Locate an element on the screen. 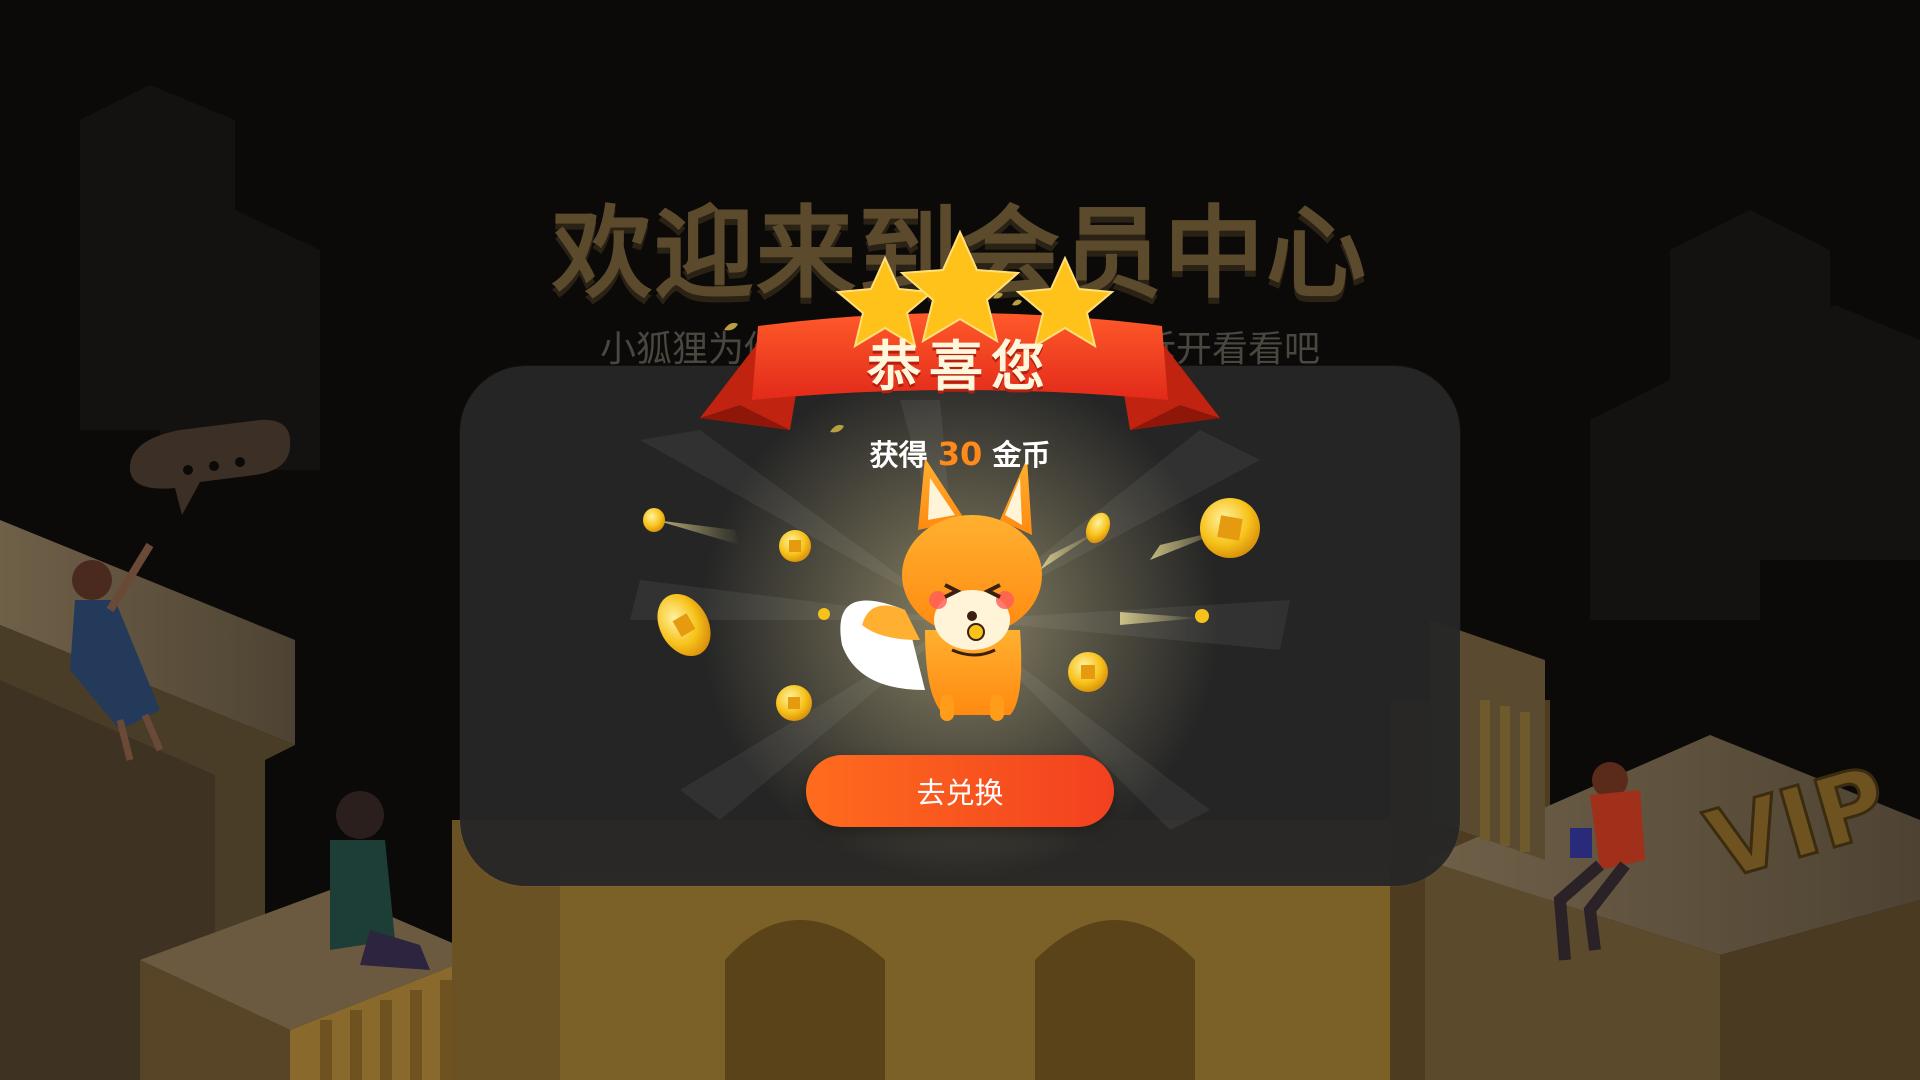  congrats-title: 恭喜您 is located at coordinates (960, 366).